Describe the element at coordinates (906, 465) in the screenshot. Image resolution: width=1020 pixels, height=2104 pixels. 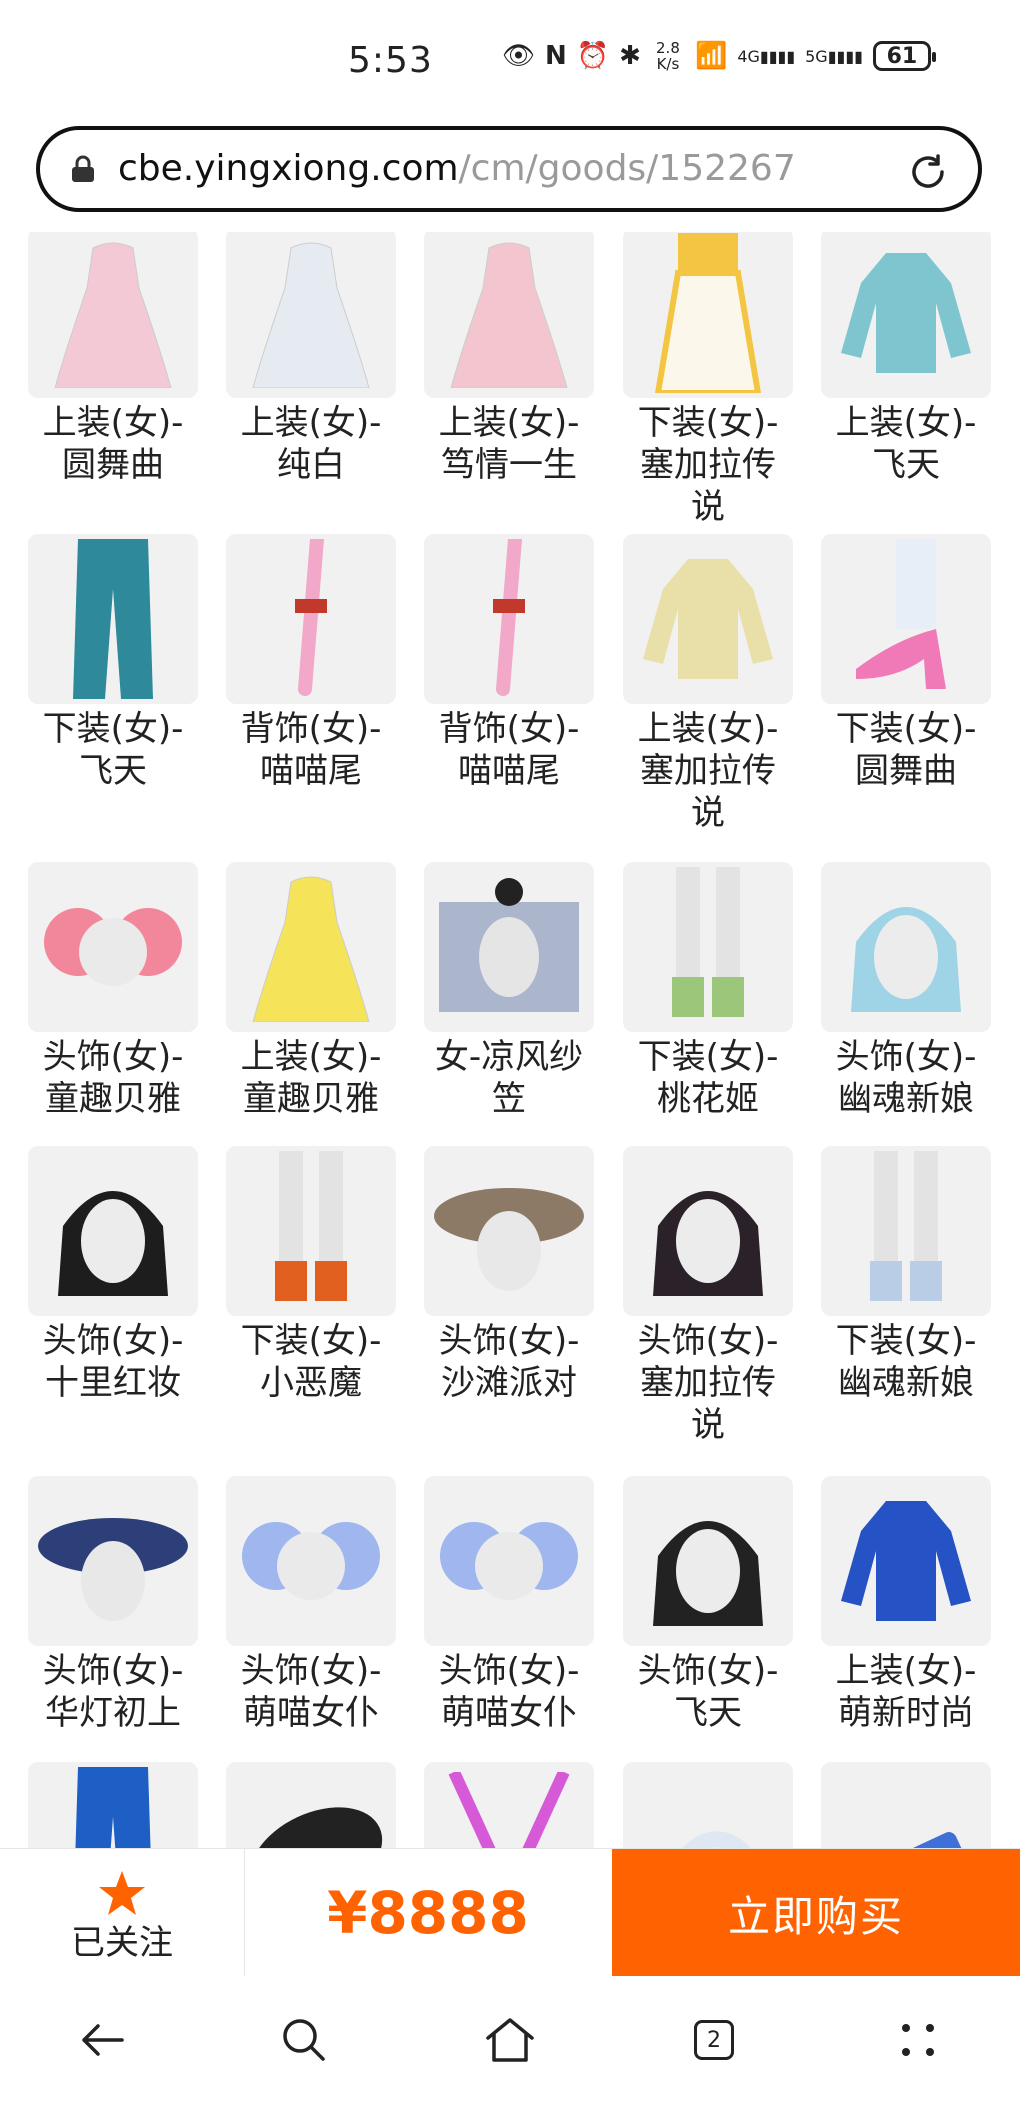
I see `product-name-line2: 飞天` at that location.